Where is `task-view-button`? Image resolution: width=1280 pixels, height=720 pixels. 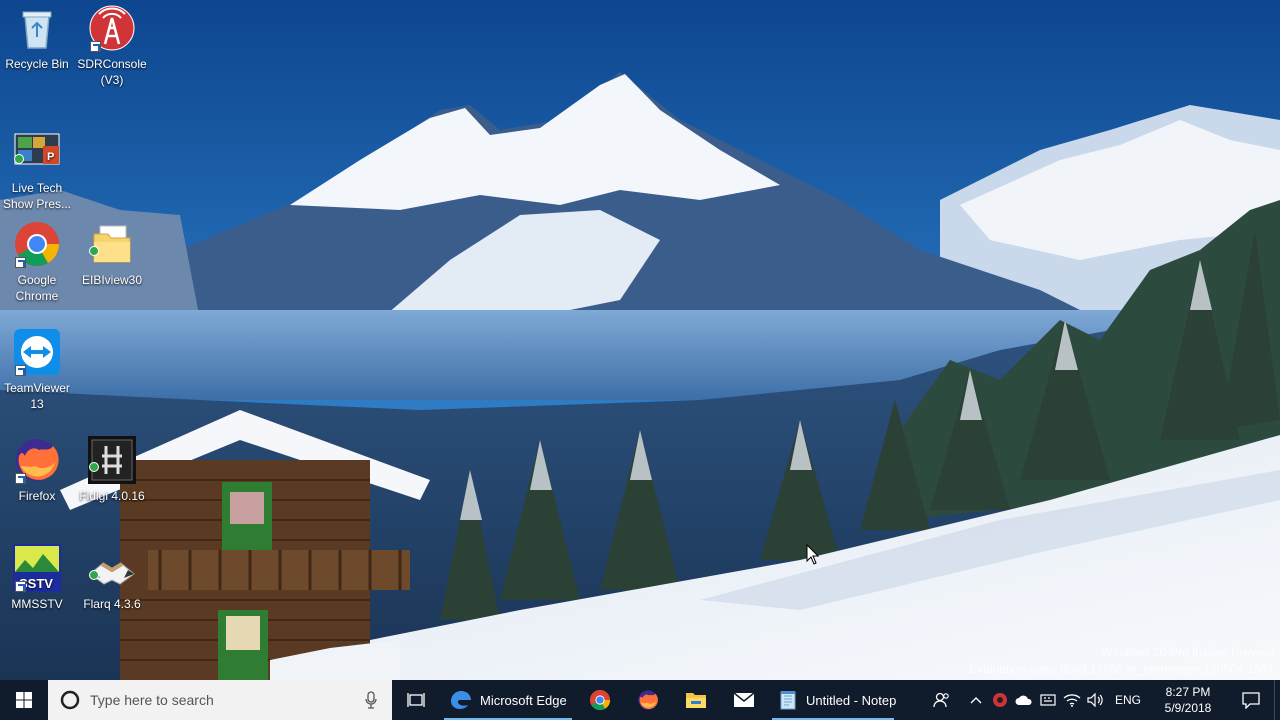 task-view-button is located at coordinates (416, 700).